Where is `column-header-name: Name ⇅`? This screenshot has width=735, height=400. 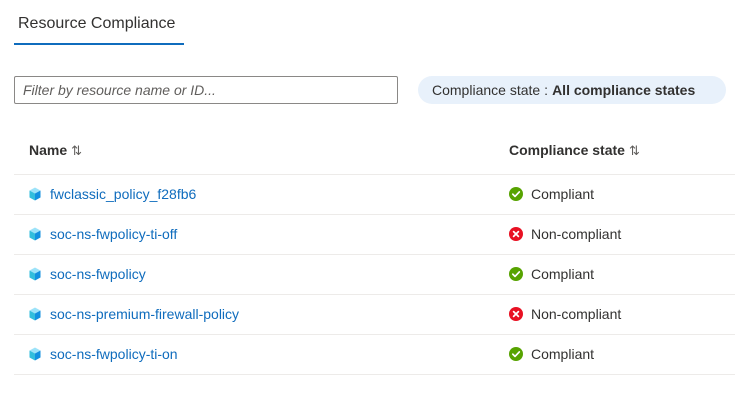 column-header-name: Name ⇅ is located at coordinates (55, 150).